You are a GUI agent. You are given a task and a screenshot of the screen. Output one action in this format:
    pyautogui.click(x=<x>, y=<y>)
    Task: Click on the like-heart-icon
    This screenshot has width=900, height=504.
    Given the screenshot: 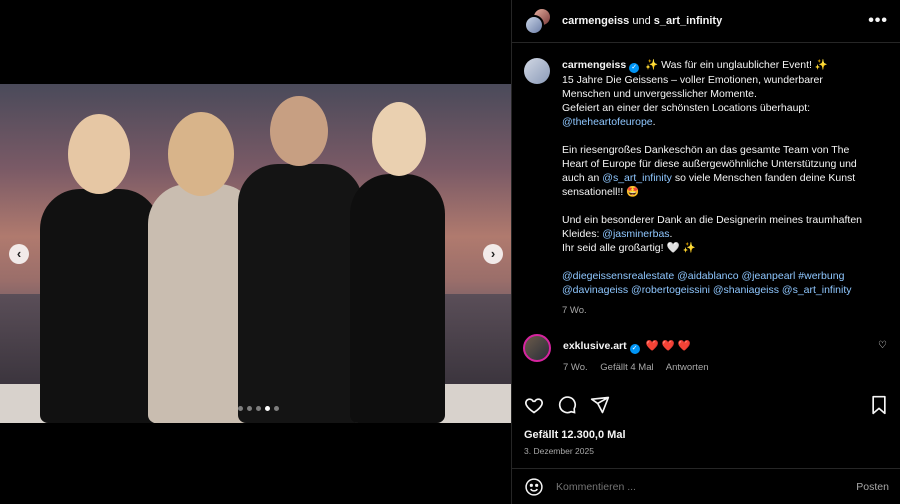 What is the action you would take?
    pyautogui.click(x=534, y=405)
    